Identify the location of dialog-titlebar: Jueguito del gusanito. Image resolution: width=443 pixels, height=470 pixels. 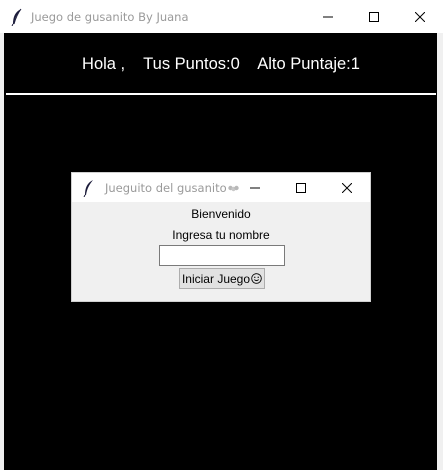
(221, 187).